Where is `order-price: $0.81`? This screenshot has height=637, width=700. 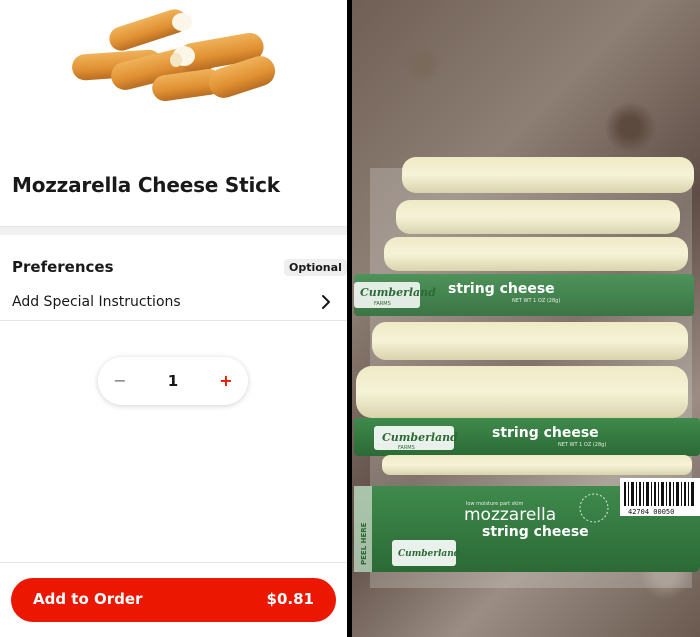
order-price: $0.81 is located at coordinates (290, 599).